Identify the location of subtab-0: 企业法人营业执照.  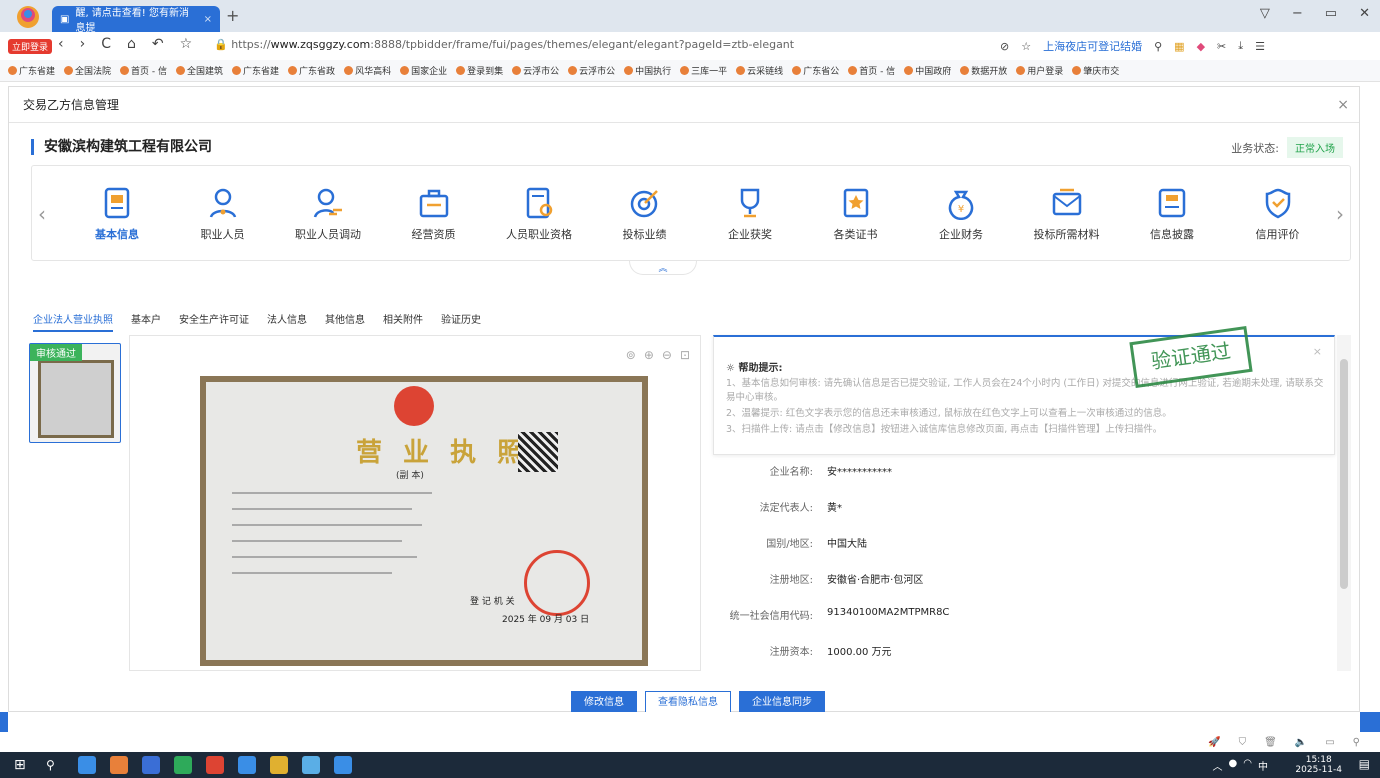
(73, 321).